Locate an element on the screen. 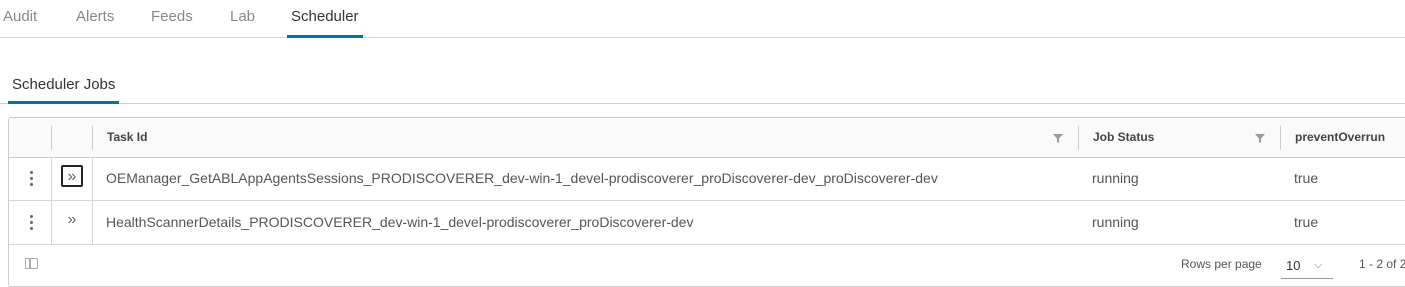 The height and width of the screenshot is (287, 1405). rows-per-page-select: 10 ⌵ is located at coordinates (1307, 266).